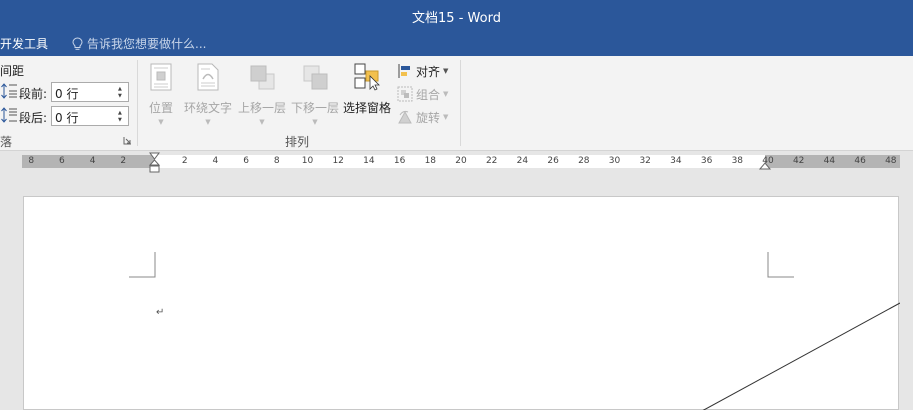  I want to click on paragraph-mark-icon: ↵, so click(160, 312).